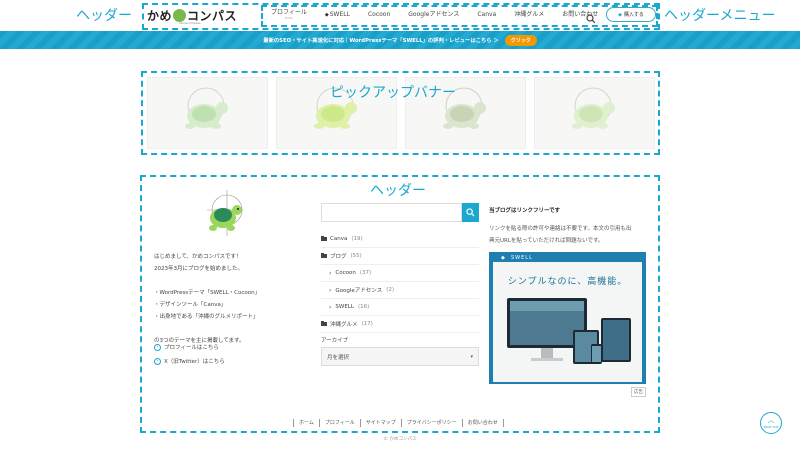  What do you see at coordinates (400, 239) in the screenshot?
I see `category-item-canva: Canva (19)` at bounding box center [400, 239].